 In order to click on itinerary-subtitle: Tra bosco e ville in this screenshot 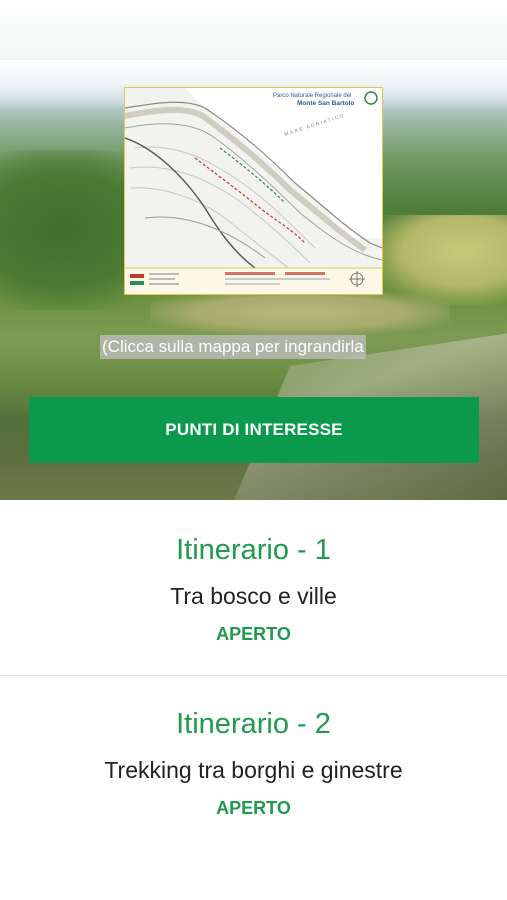, I will do `click(253, 596)`.